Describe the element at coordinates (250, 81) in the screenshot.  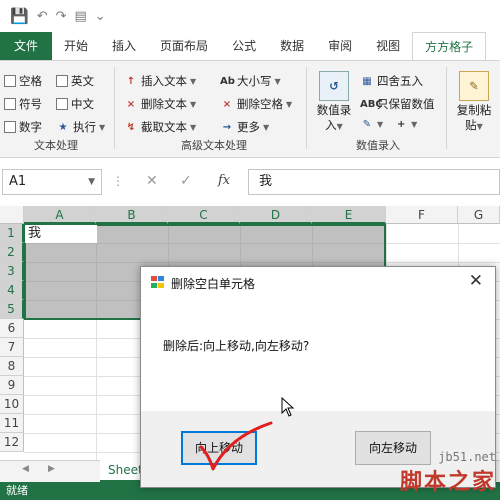
I see `case-button: Ab 大小写 ▼` at that location.